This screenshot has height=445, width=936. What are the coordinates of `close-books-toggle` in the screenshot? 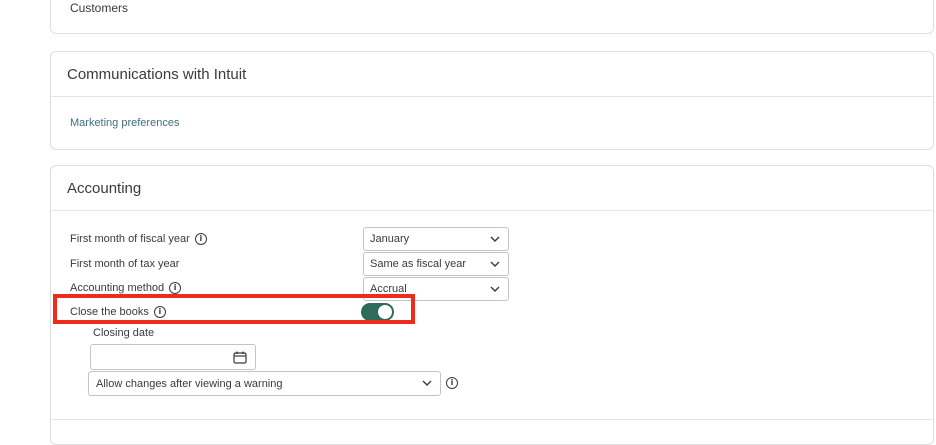 It's located at (377, 312).